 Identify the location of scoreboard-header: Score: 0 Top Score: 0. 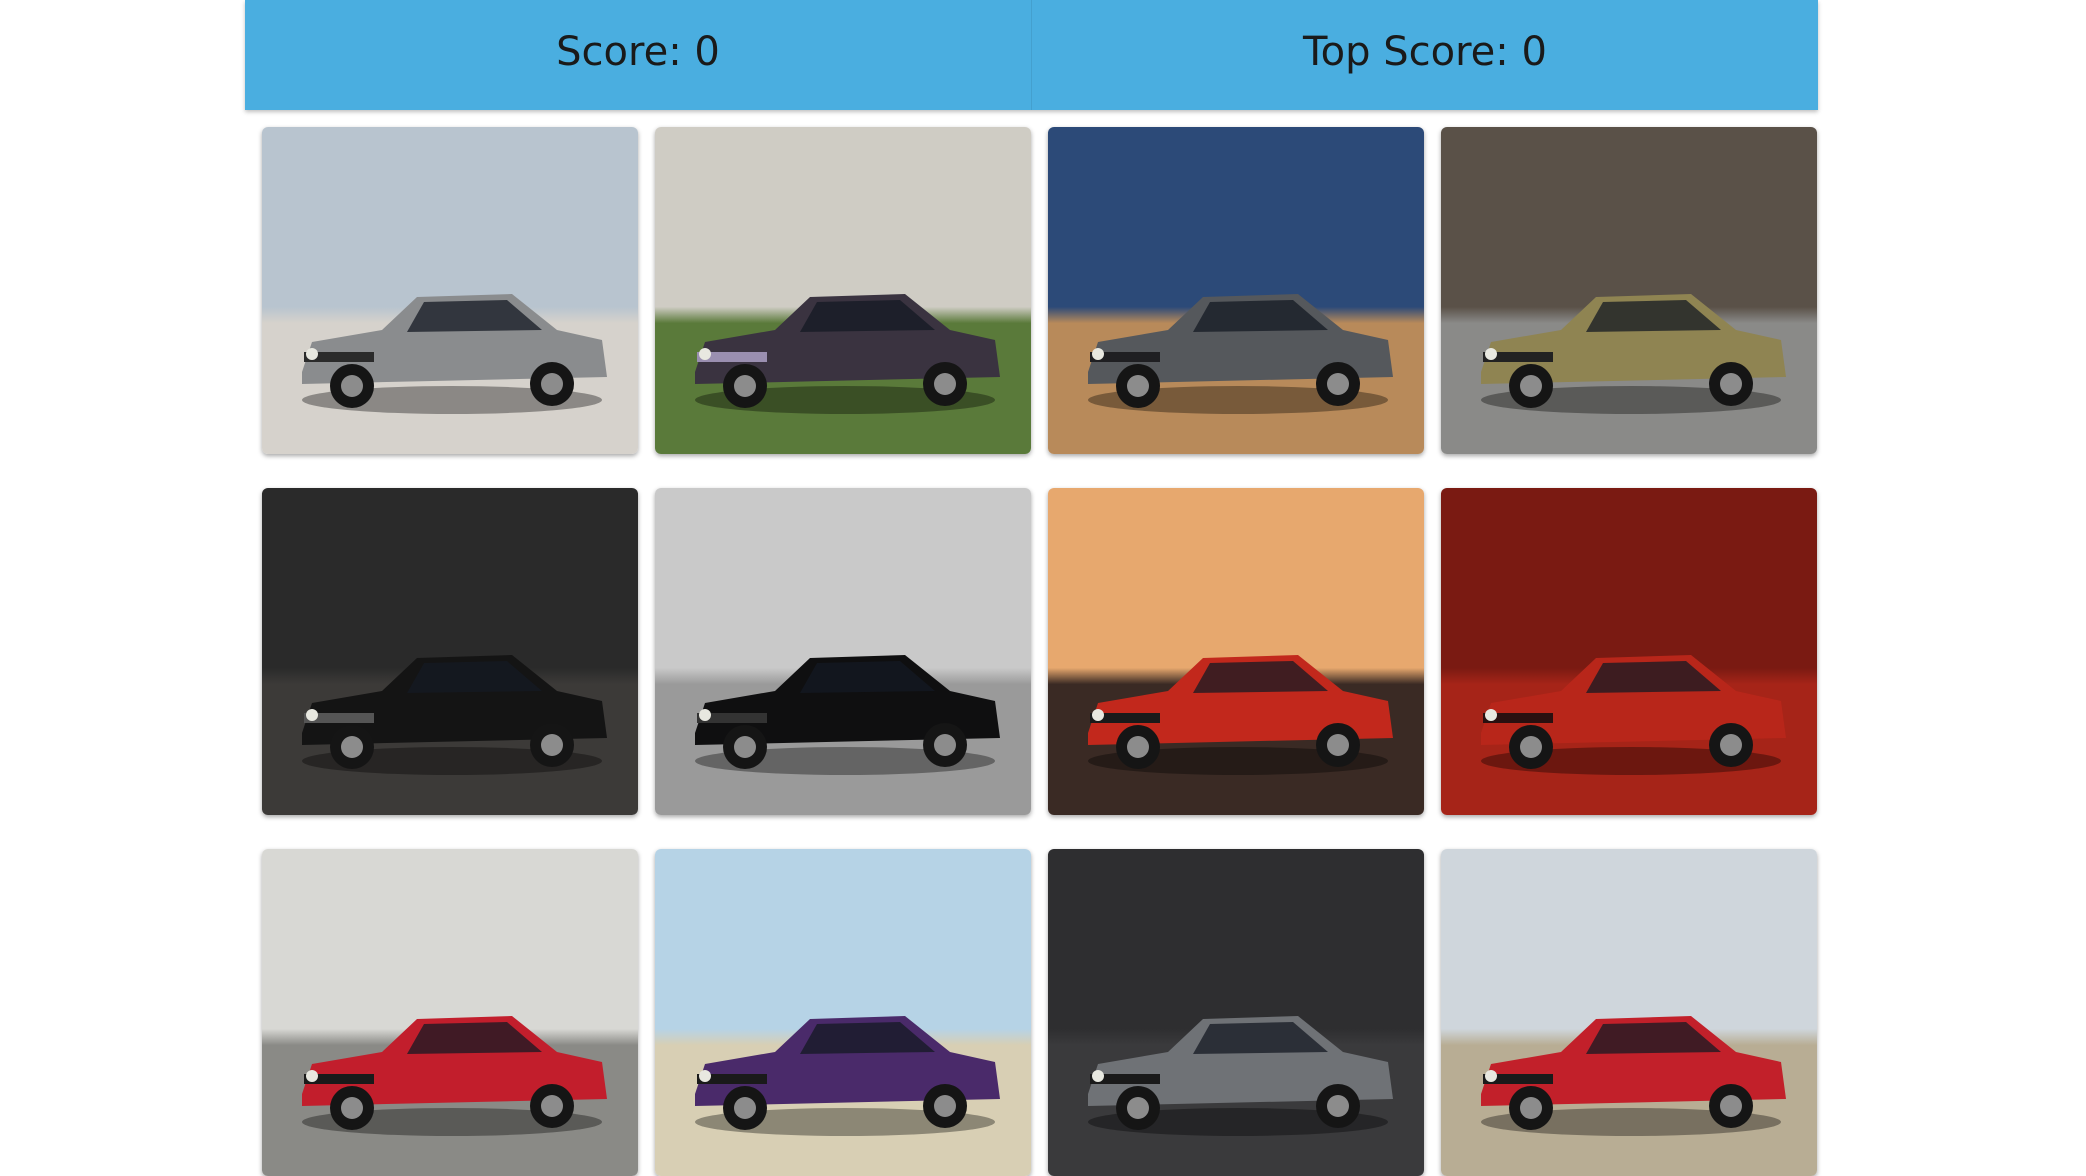
(1031, 55).